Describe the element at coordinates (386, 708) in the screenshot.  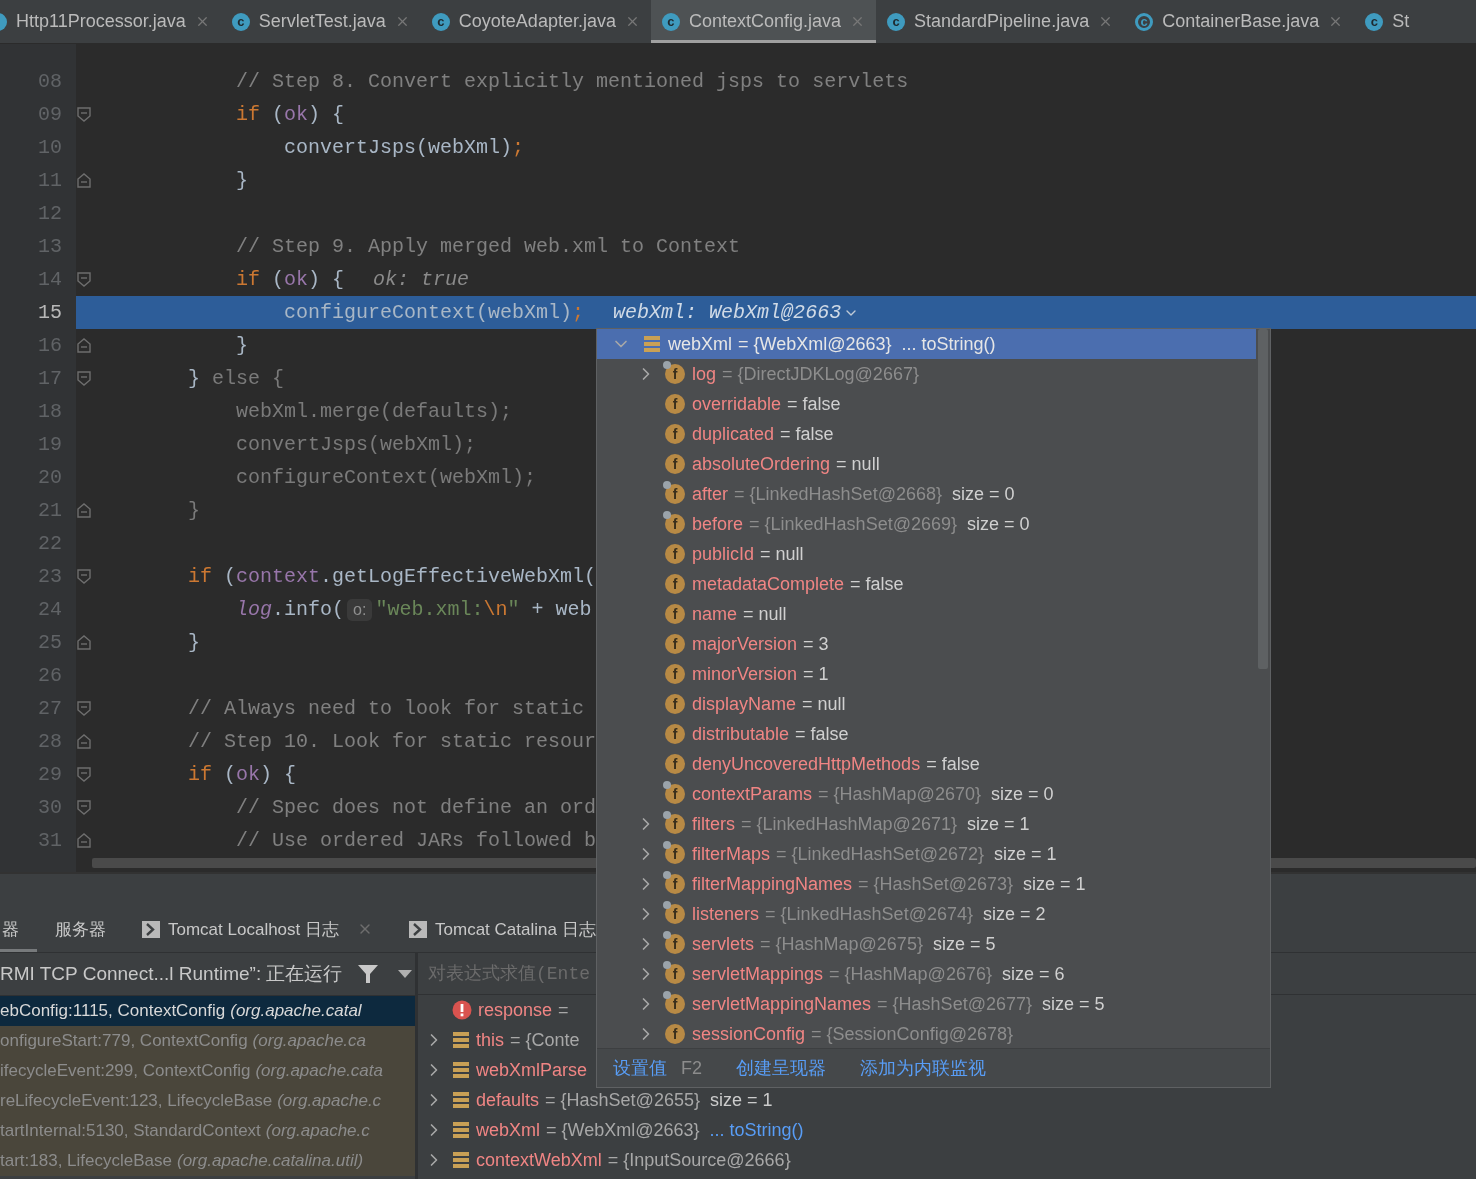
I see `code-line: // Always need to look for static` at that location.